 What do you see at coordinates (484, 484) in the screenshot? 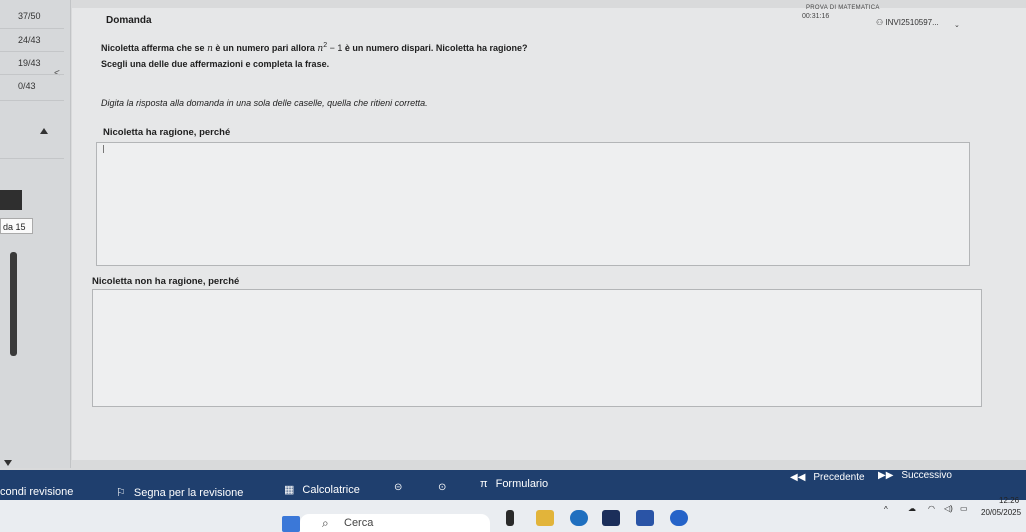
I see `pi-icon: π` at bounding box center [484, 484].